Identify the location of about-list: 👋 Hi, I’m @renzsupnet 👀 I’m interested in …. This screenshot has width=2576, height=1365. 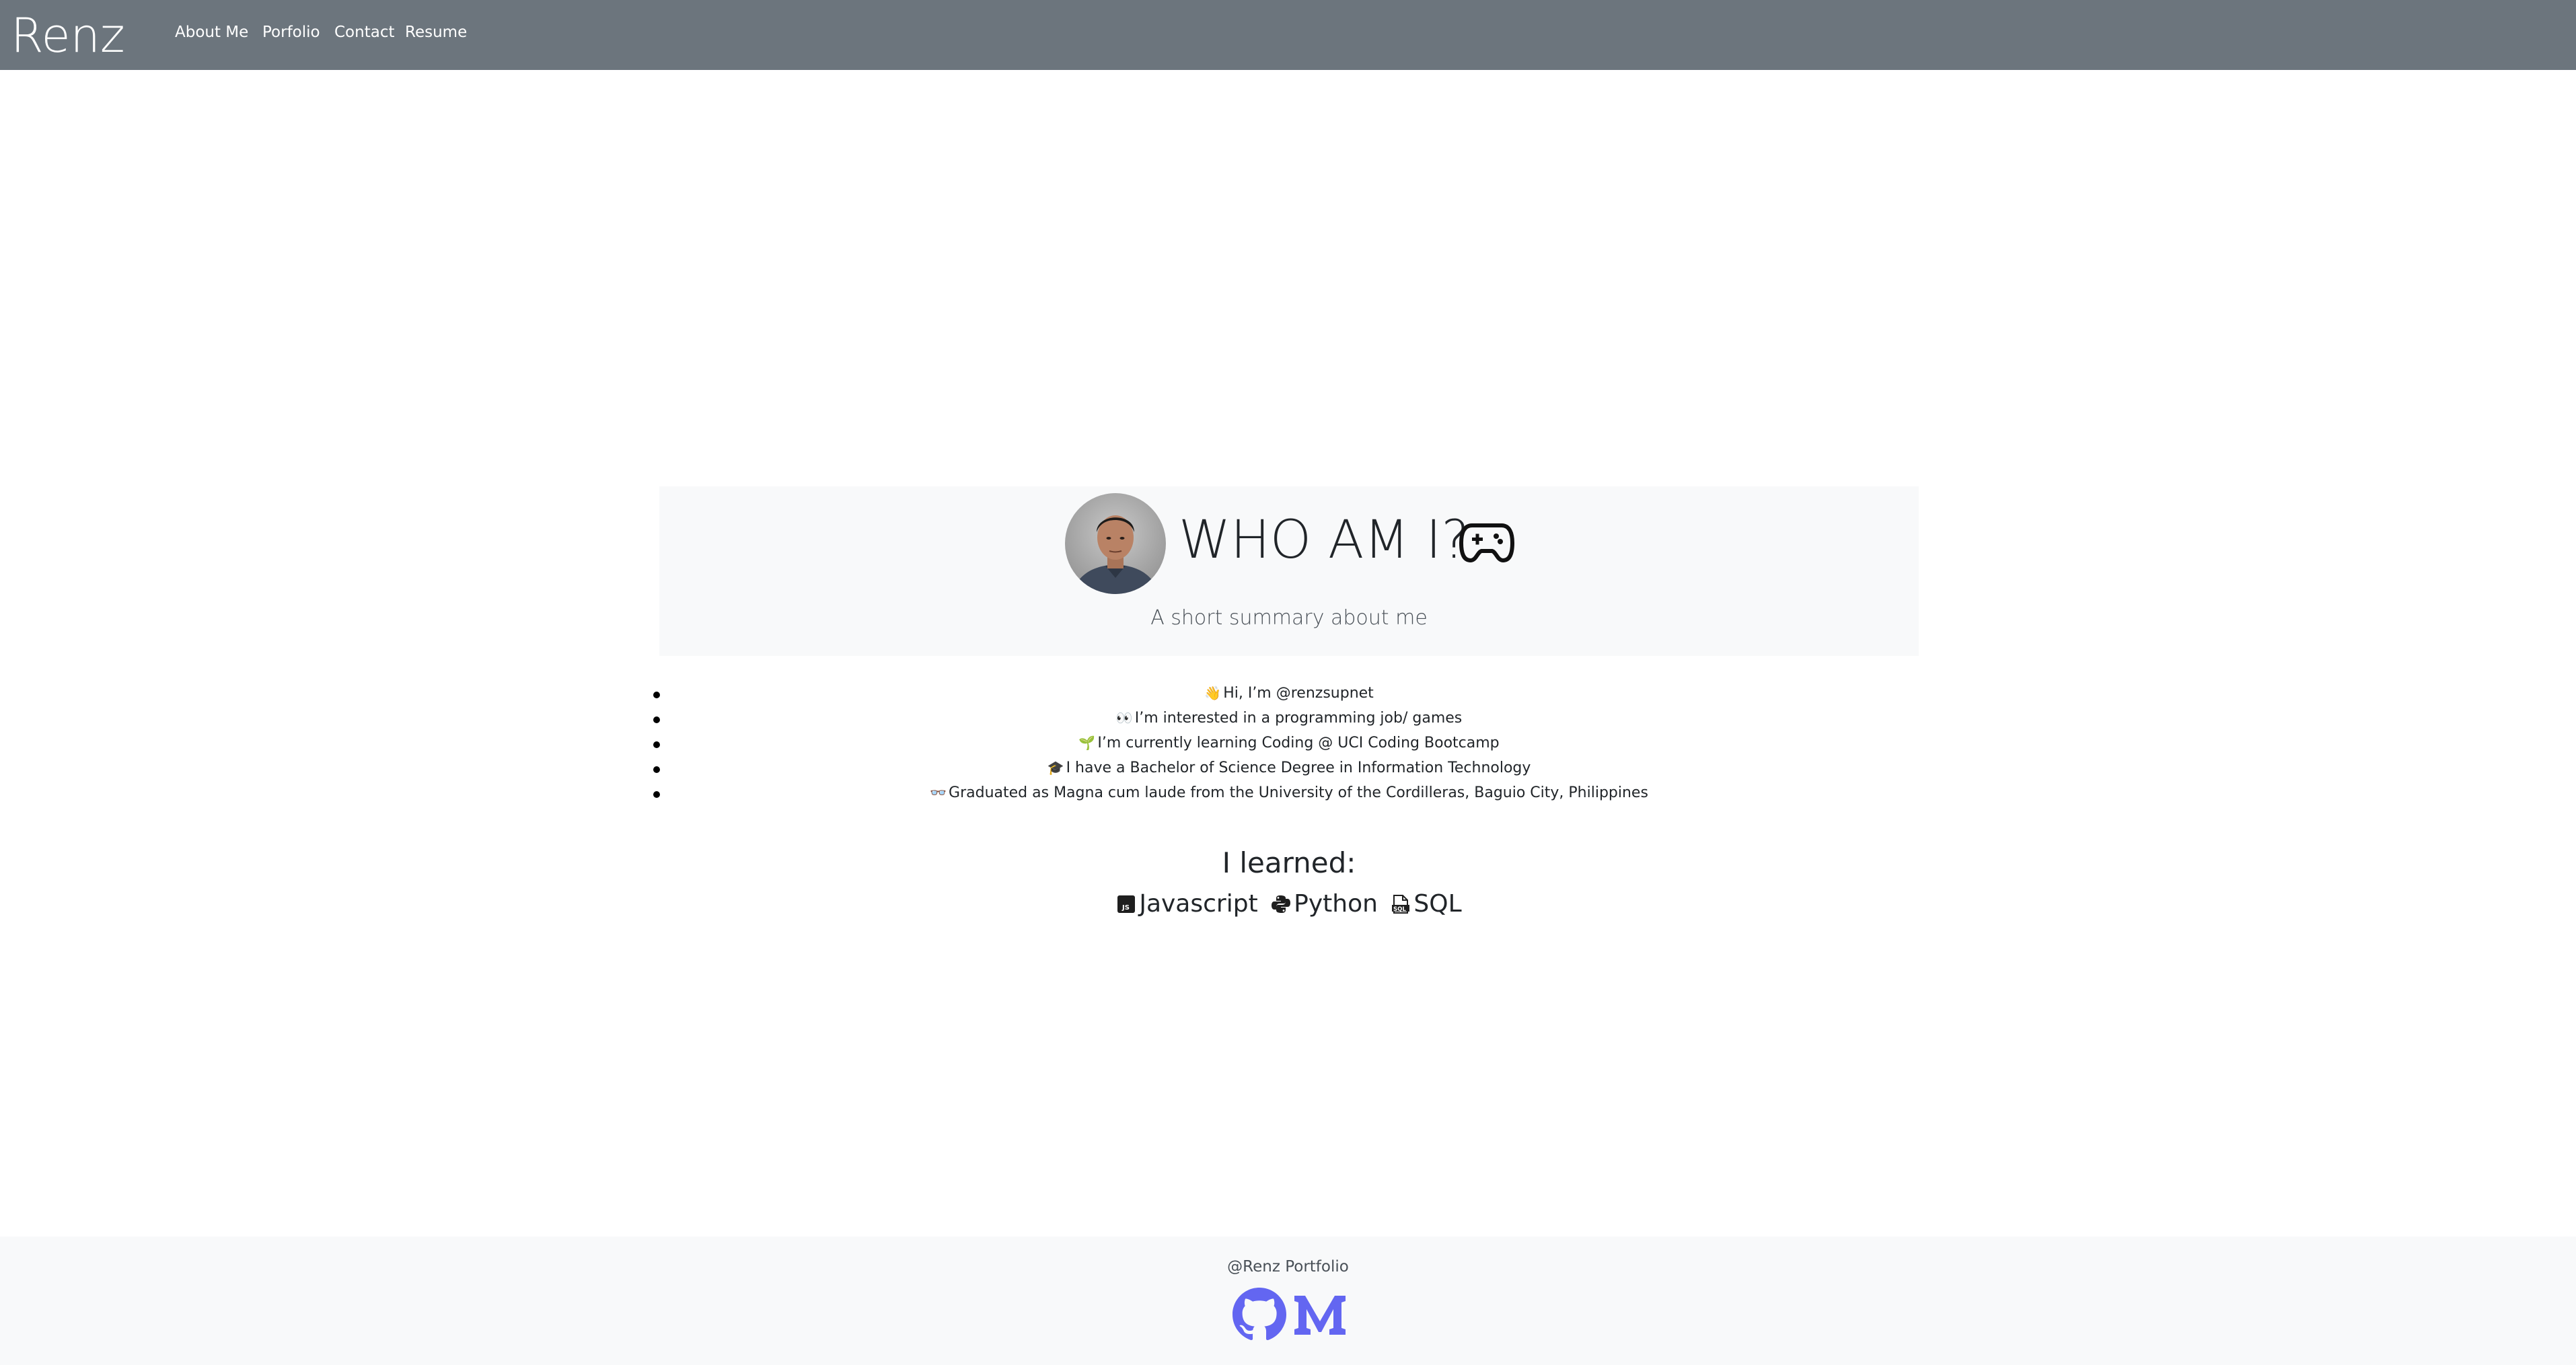
(1289, 743).